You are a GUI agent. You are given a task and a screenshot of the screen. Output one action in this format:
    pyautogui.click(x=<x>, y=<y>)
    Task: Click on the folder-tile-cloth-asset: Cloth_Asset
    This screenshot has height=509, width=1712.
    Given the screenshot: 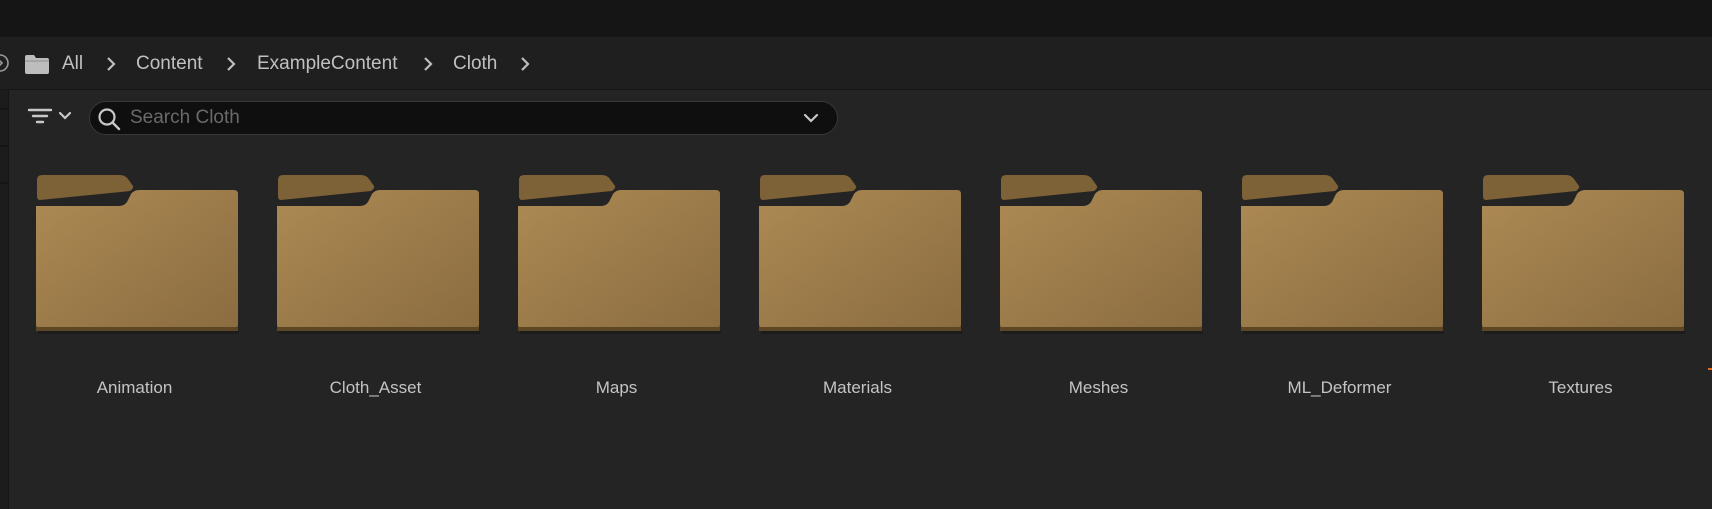 What is the action you would take?
    pyautogui.click(x=395, y=290)
    